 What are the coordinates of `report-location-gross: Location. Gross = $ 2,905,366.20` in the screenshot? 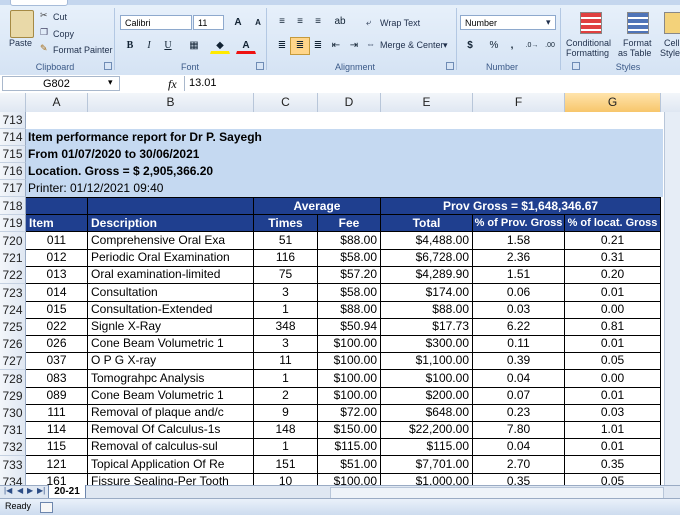 It's located at (119, 171).